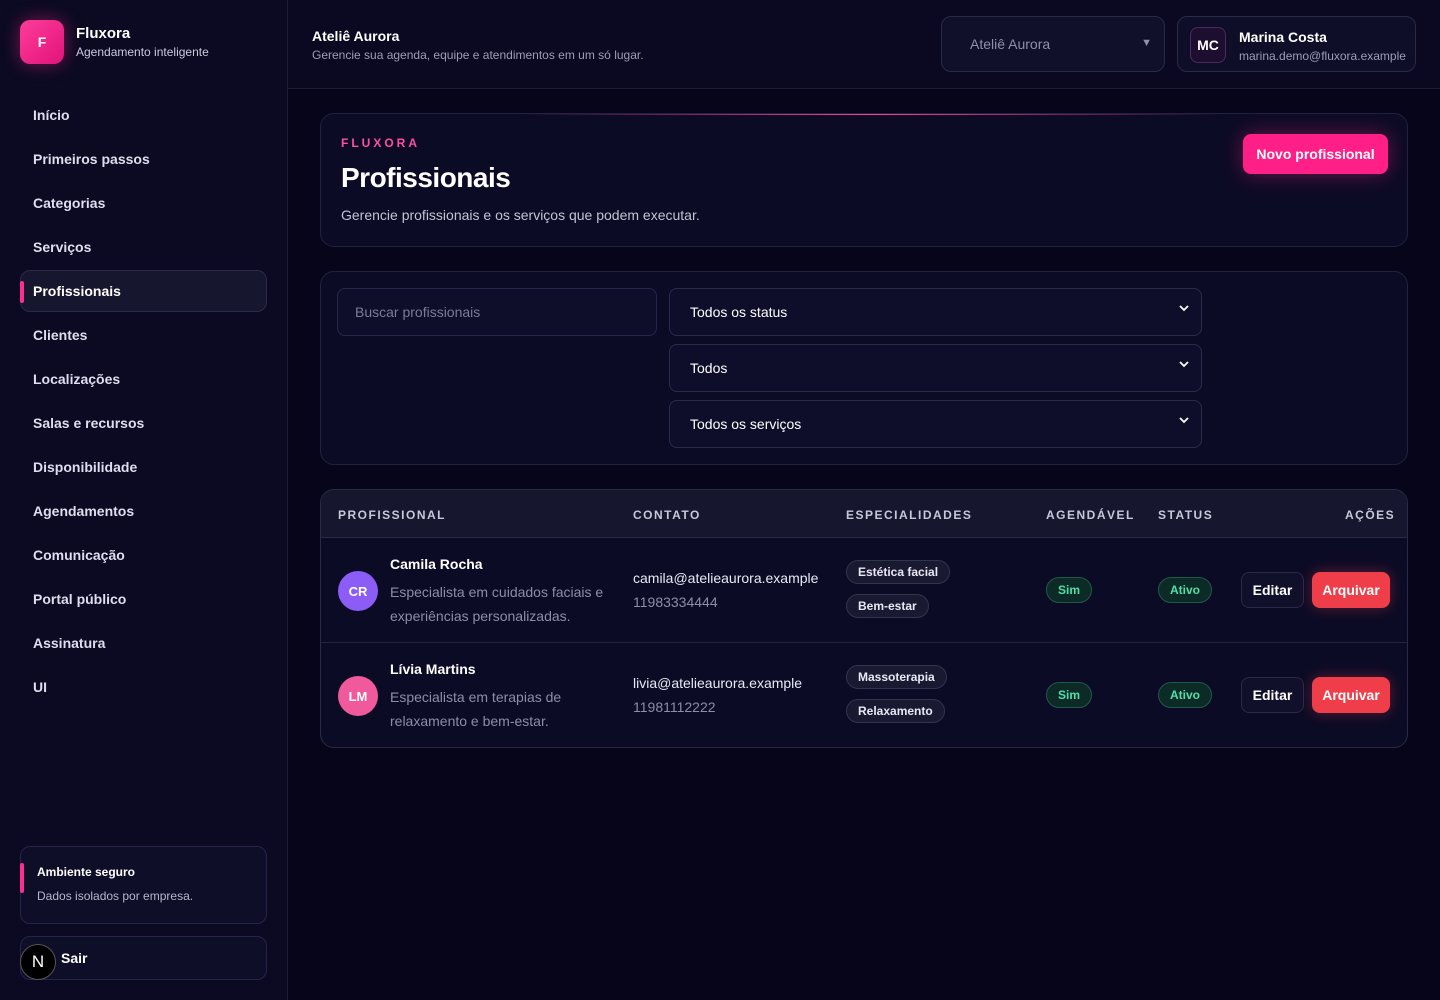 Image resolution: width=1440 pixels, height=1000 pixels. Describe the element at coordinates (871, 114) in the screenshot. I see `hero-glow-line` at that location.